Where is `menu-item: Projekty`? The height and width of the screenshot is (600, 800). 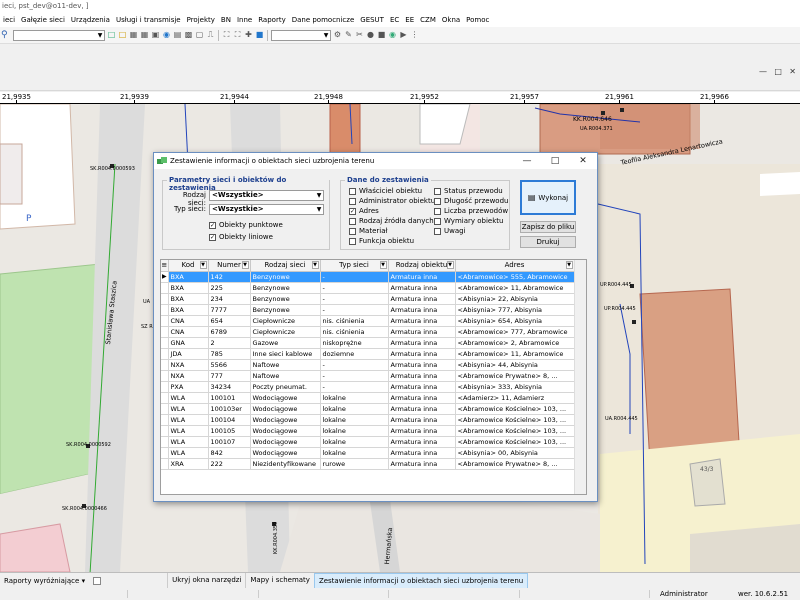 menu-item: Projekty is located at coordinates (201, 20).